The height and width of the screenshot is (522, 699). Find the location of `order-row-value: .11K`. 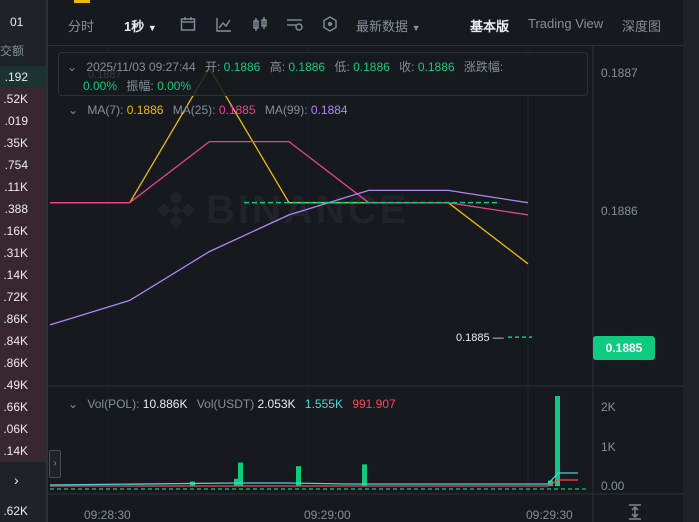

order-row-value: .11K is located at coordinates (24, 187).